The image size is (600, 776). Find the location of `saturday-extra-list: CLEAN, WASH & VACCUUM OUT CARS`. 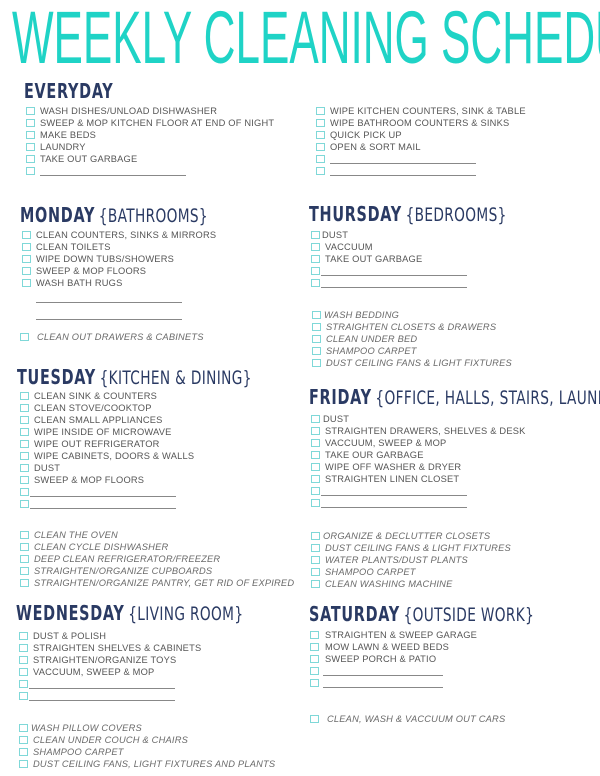

saturday-extra-list: CLEAN, WASH & VACCUUM OUT CARS is located at coordinates (407, 719).